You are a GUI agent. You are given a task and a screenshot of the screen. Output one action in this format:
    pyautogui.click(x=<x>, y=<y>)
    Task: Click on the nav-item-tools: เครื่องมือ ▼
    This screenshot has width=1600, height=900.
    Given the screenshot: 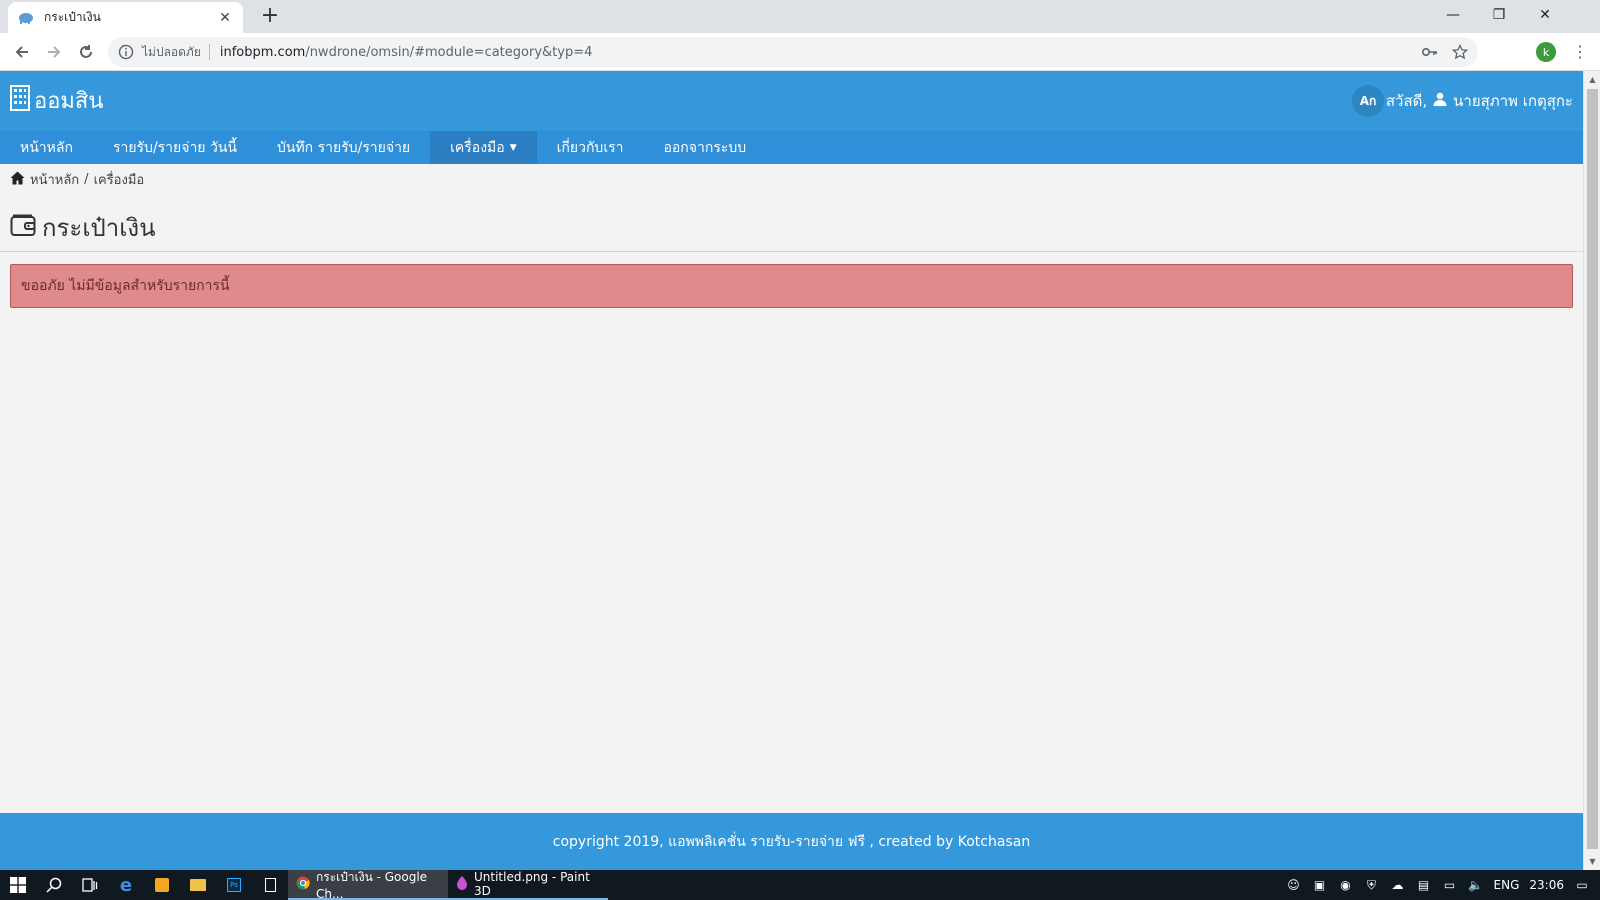 What is the action you would take?
    pyautogui.click(x=483, y=147)
    